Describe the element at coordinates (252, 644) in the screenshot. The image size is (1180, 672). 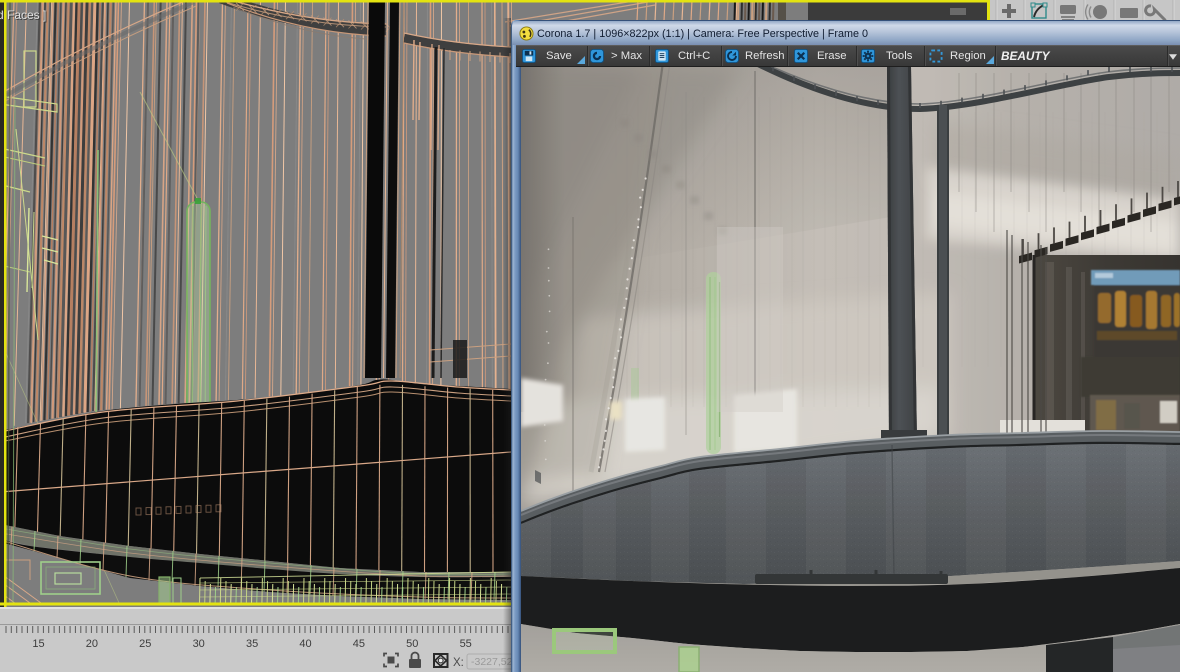
I see `svg-text: 35` at that location.